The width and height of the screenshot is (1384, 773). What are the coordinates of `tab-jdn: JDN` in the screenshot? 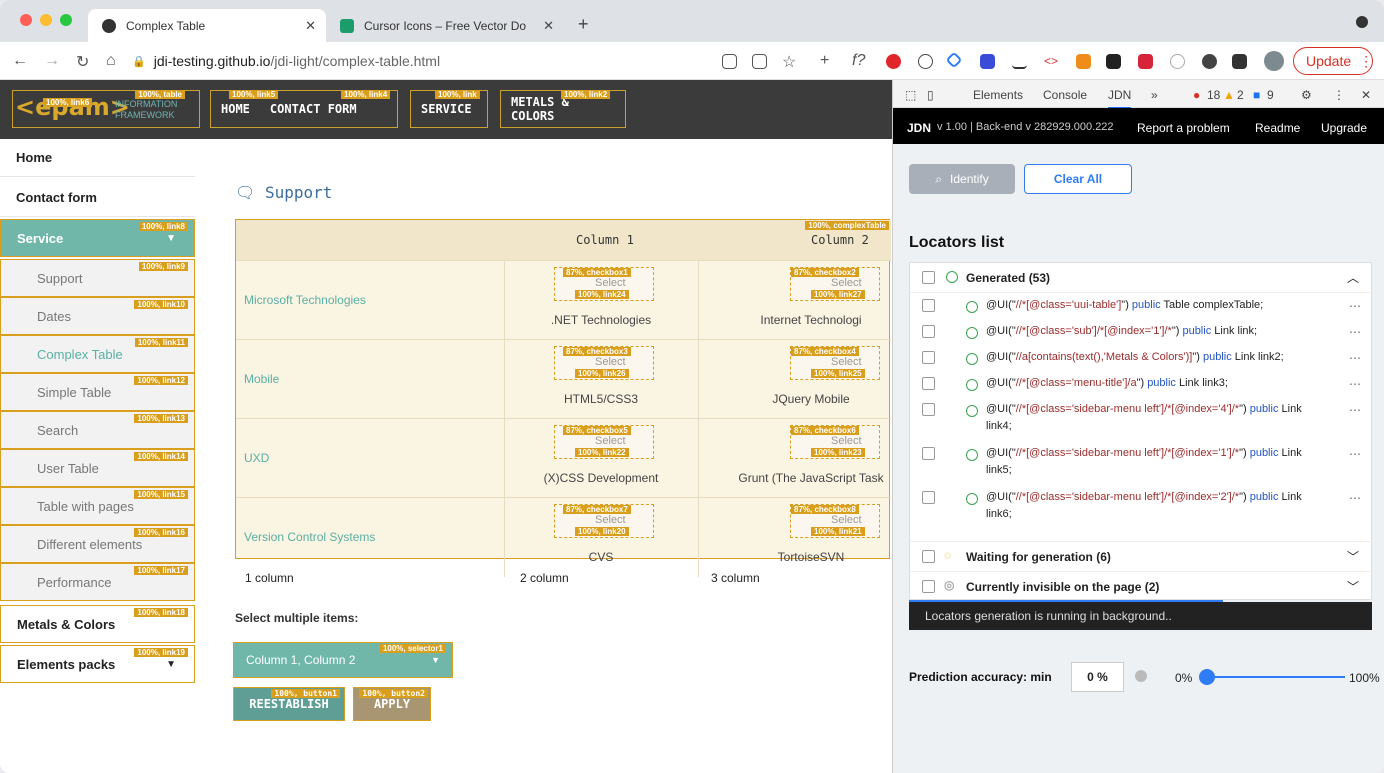 It's located at (1120, 98).